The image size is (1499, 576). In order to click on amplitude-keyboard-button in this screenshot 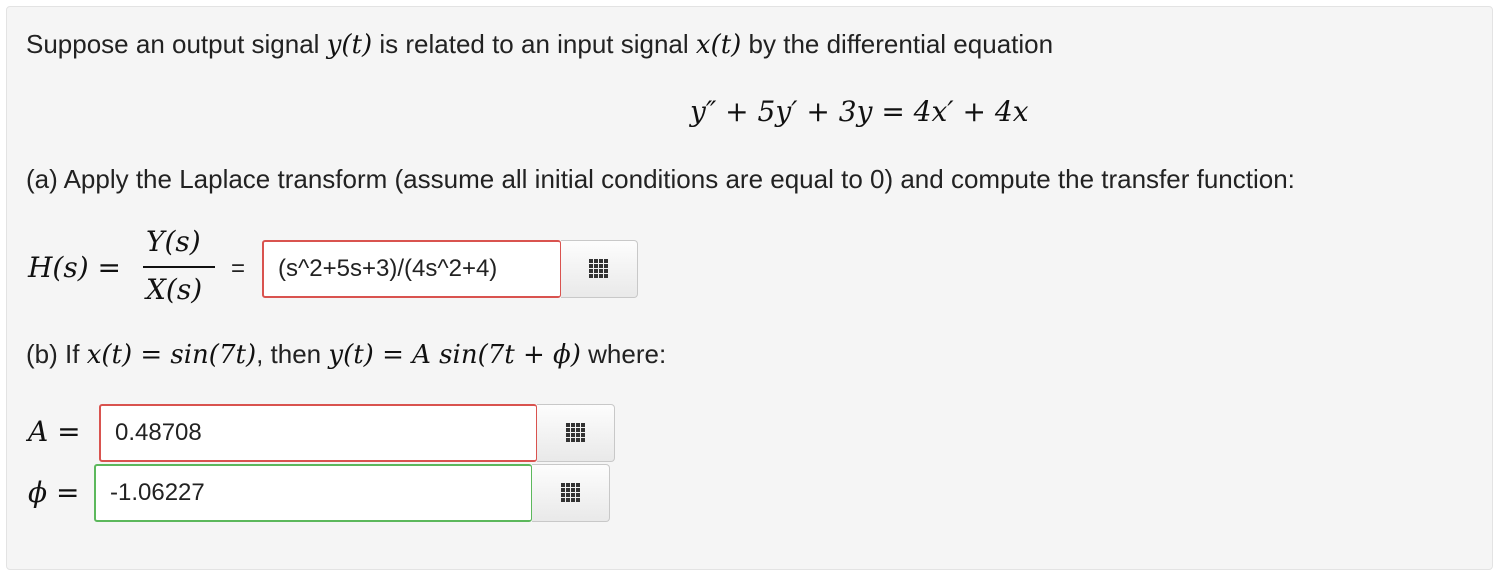, I will do `click(576, 433)`.